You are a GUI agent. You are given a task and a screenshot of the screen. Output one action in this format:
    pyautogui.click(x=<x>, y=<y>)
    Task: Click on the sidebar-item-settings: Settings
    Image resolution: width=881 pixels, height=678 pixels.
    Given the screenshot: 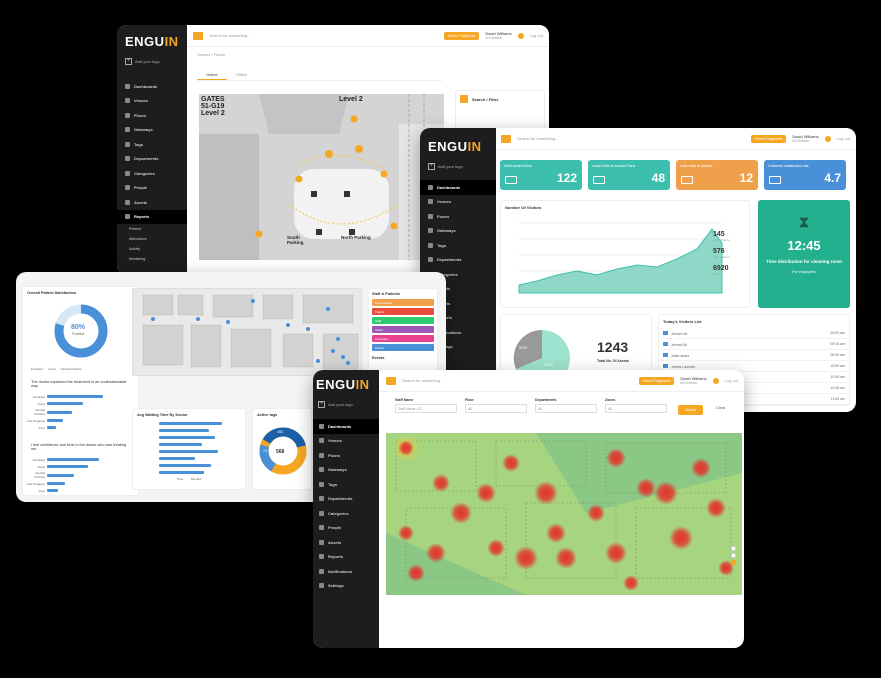 What is the action you would take?
    pyautogui.click(x=346, y=586)
    